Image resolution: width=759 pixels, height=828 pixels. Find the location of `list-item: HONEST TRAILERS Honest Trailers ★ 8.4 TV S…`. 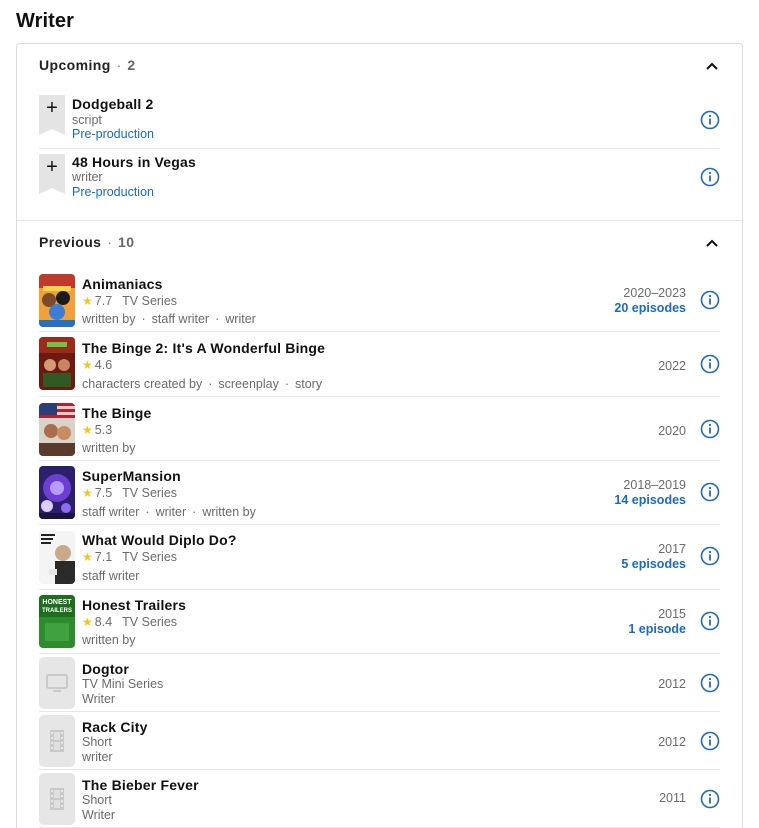

list-item: HONEST TRAILERS Honest Trailers ★ 8.4 TV S… is located at coordinates (379, 622).